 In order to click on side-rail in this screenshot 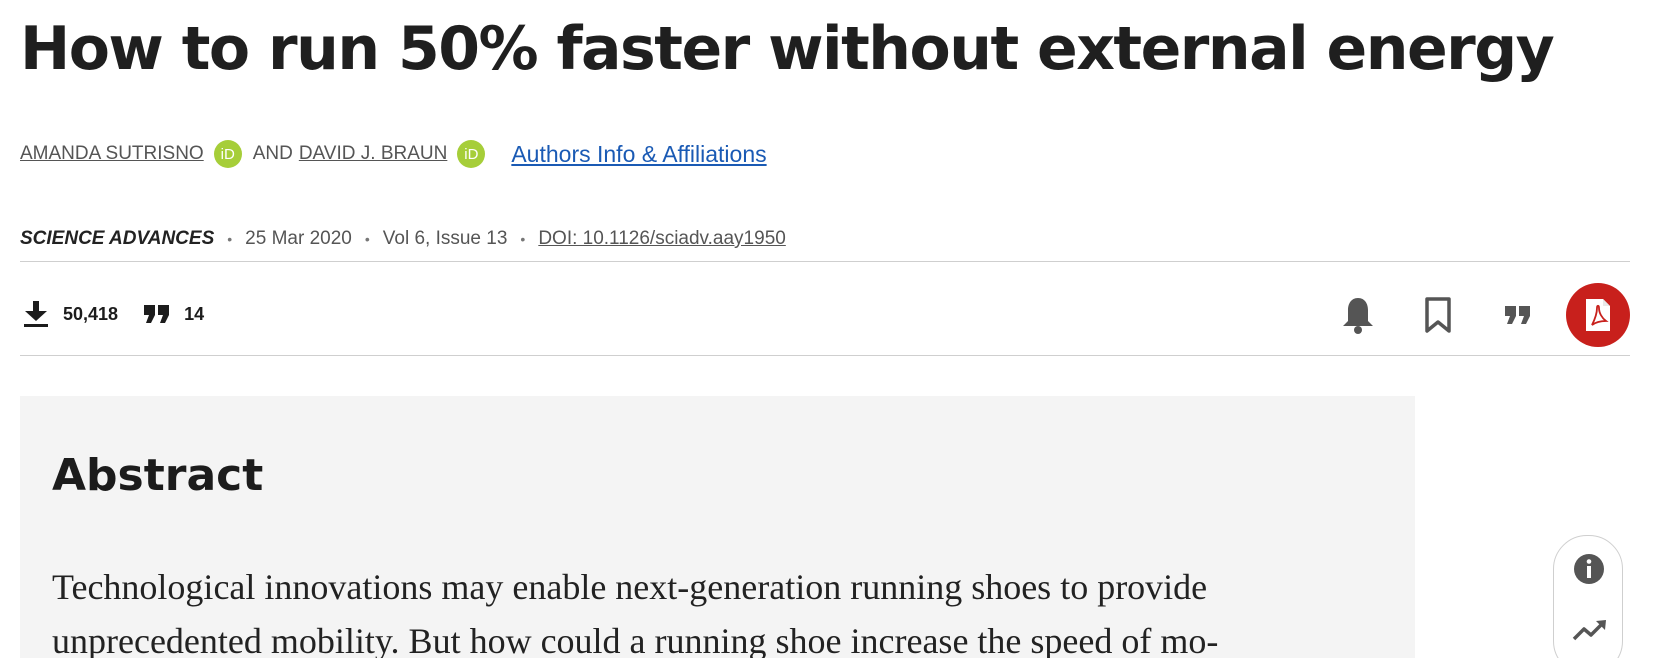, I will do `click(1588, 596)`.